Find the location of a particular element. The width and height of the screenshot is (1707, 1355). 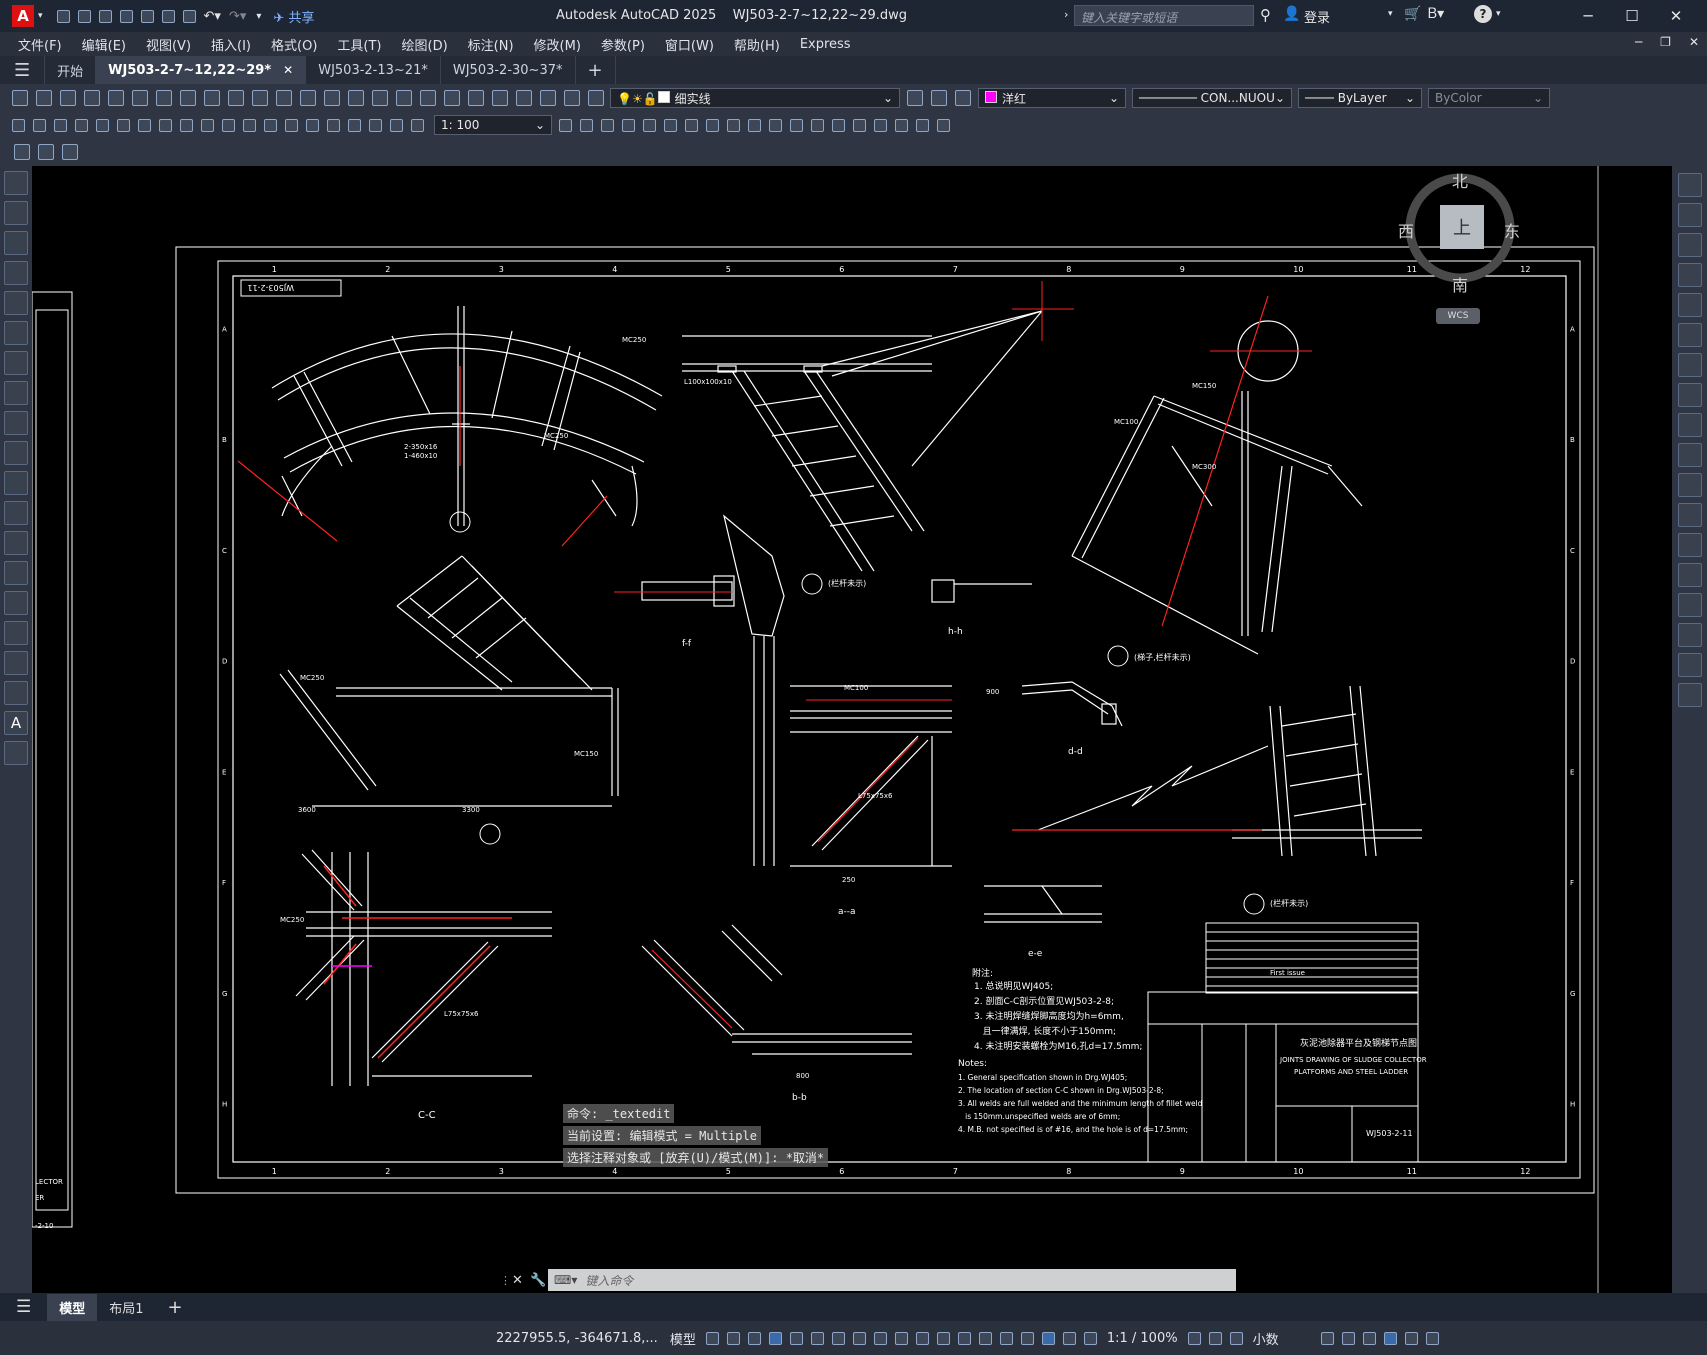

arc-icon is located at coordinates (16, 333).